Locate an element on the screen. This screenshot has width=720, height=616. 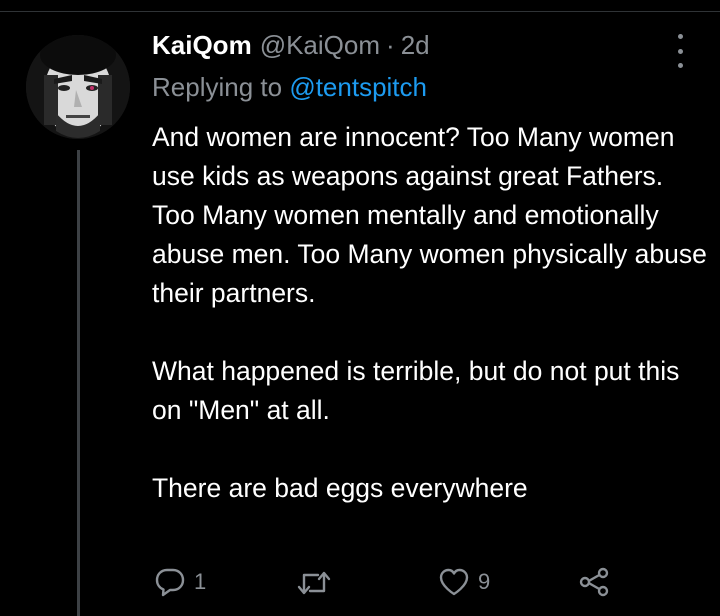
author-display-name: KaiQom is located at coordinates (202, 45).